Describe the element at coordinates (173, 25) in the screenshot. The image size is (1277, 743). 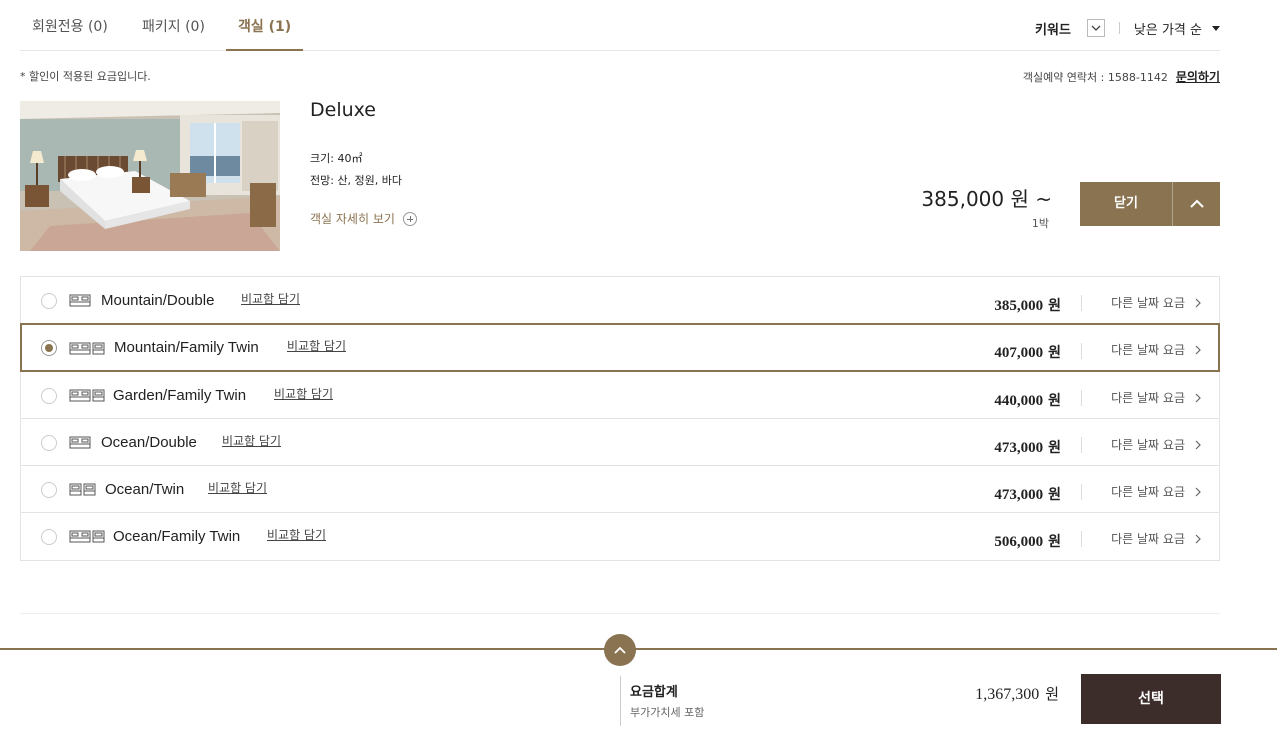
I see `tab-package: 패키지 (0)` at that location.